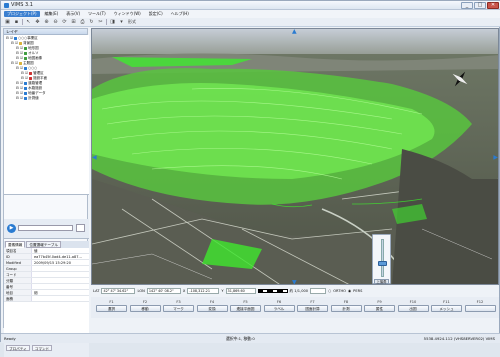 The height and width of the screenshot is (357, 500). What do you see at coordinates (18, 286) in the screenshot?
I see `property-key: 番号` at bounding box center [18, 286].